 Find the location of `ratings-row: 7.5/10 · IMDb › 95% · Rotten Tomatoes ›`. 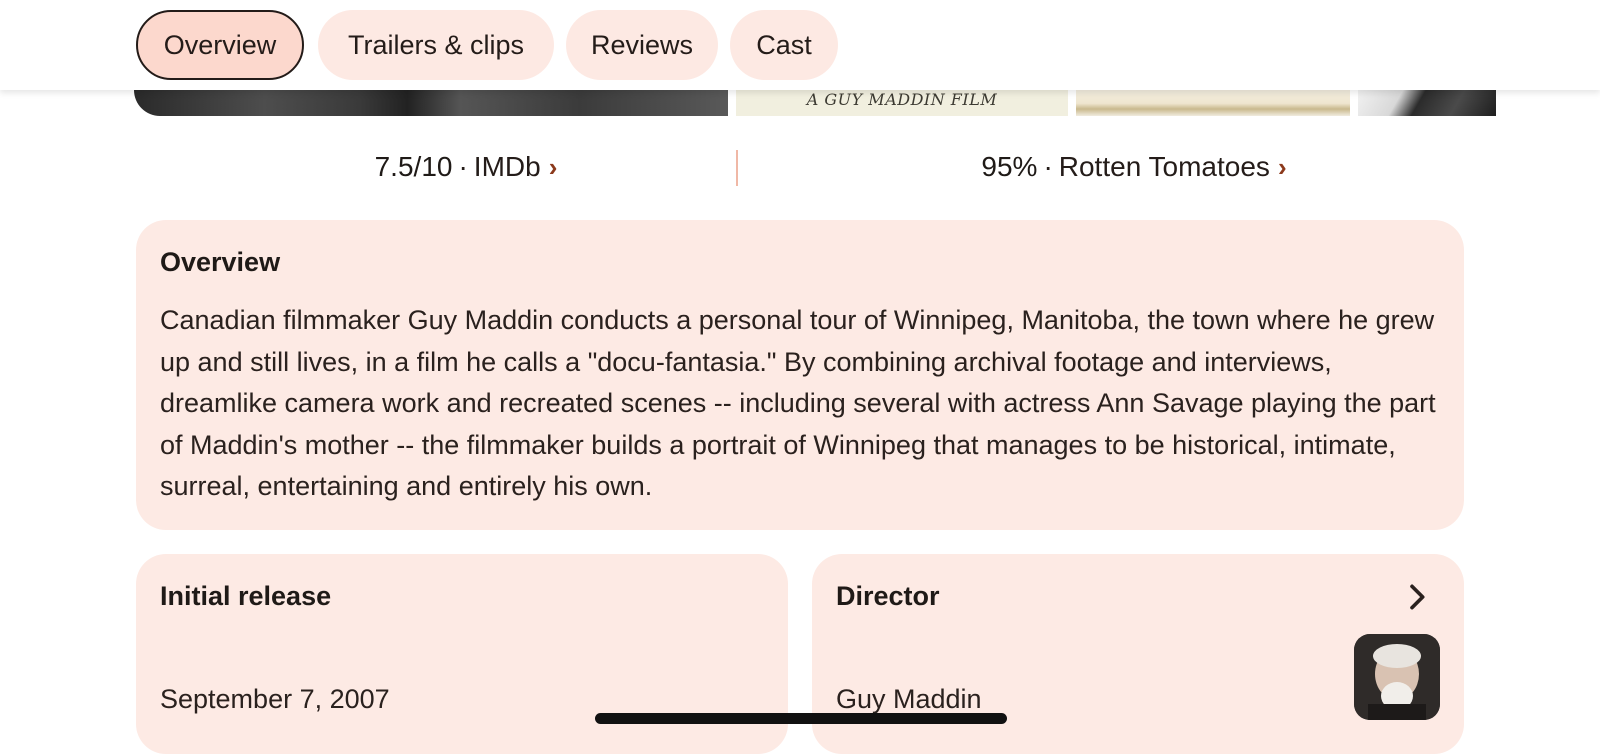

ratings-row: 7.5/10 · IMDb › 95% · Rotten Tomatoes › is located at coordinates (800, 167).